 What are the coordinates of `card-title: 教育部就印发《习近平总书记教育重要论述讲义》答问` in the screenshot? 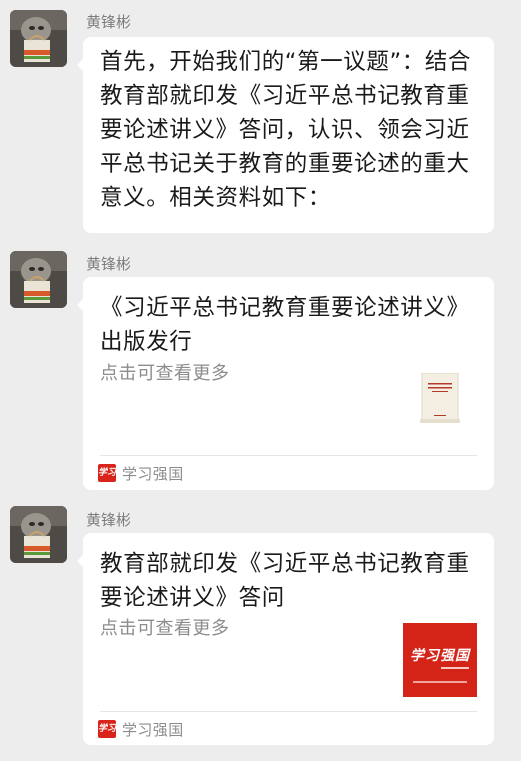 It's located at (285, 581).